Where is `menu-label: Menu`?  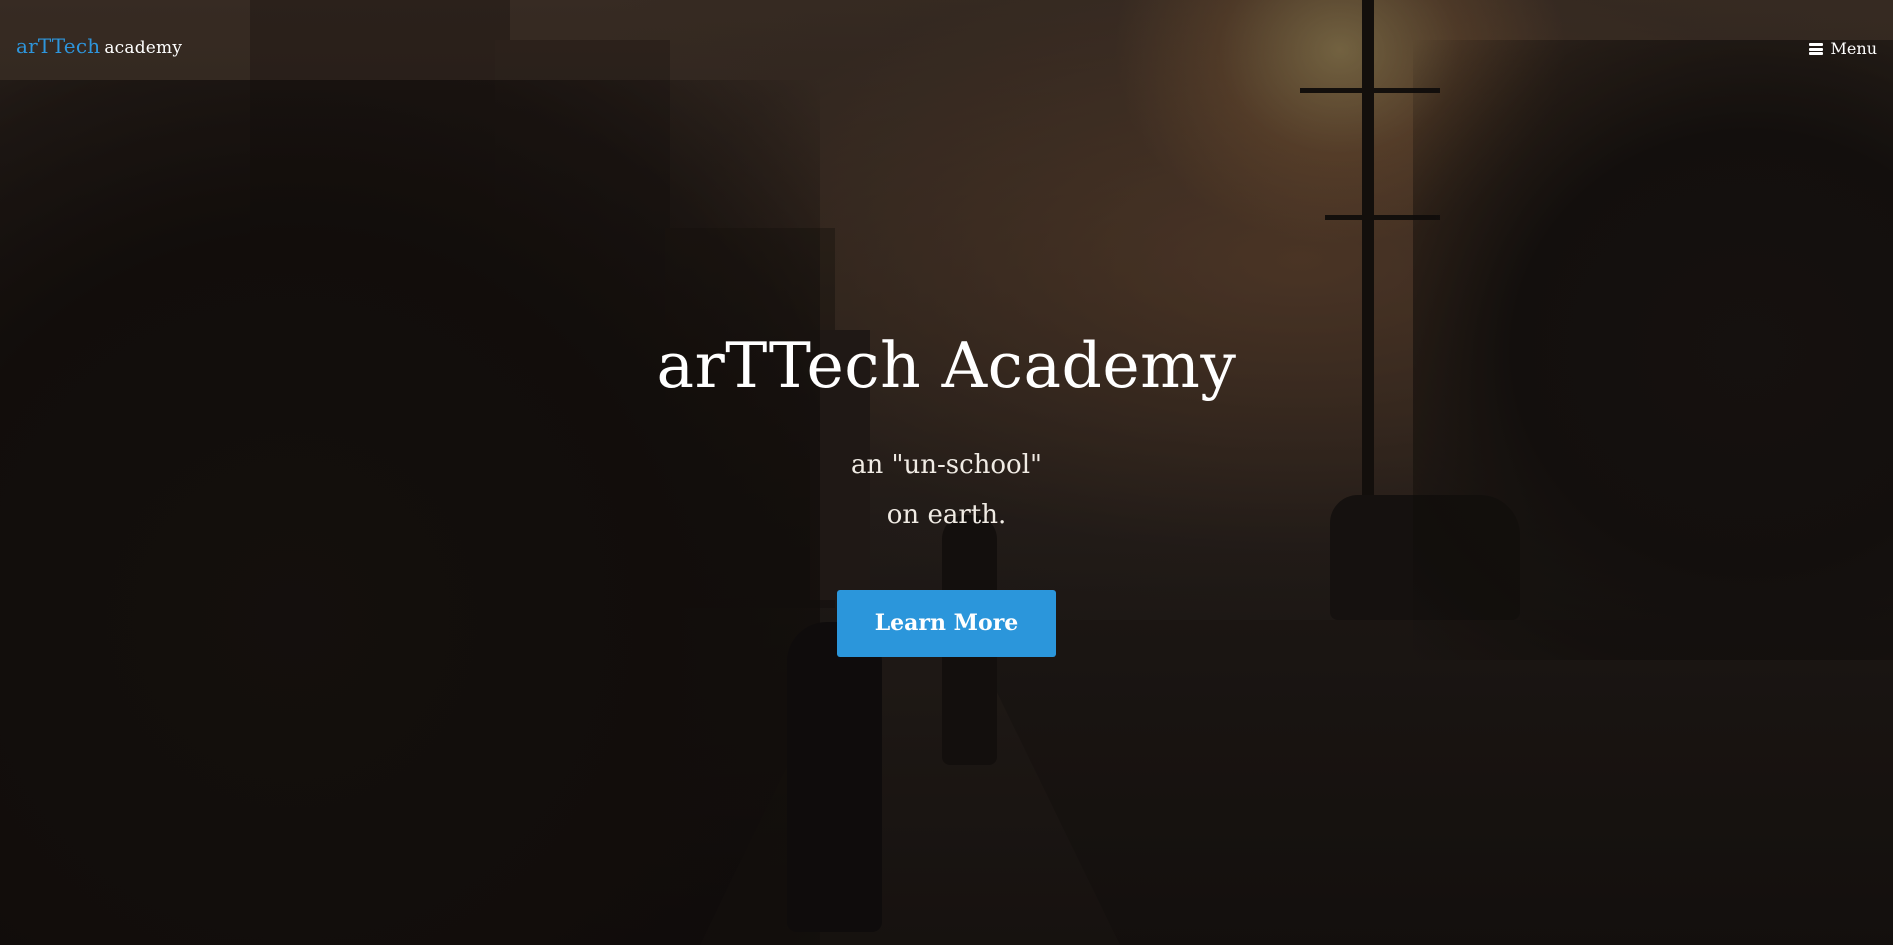 menu-label: Menu is located at coordinates (1853, 48).